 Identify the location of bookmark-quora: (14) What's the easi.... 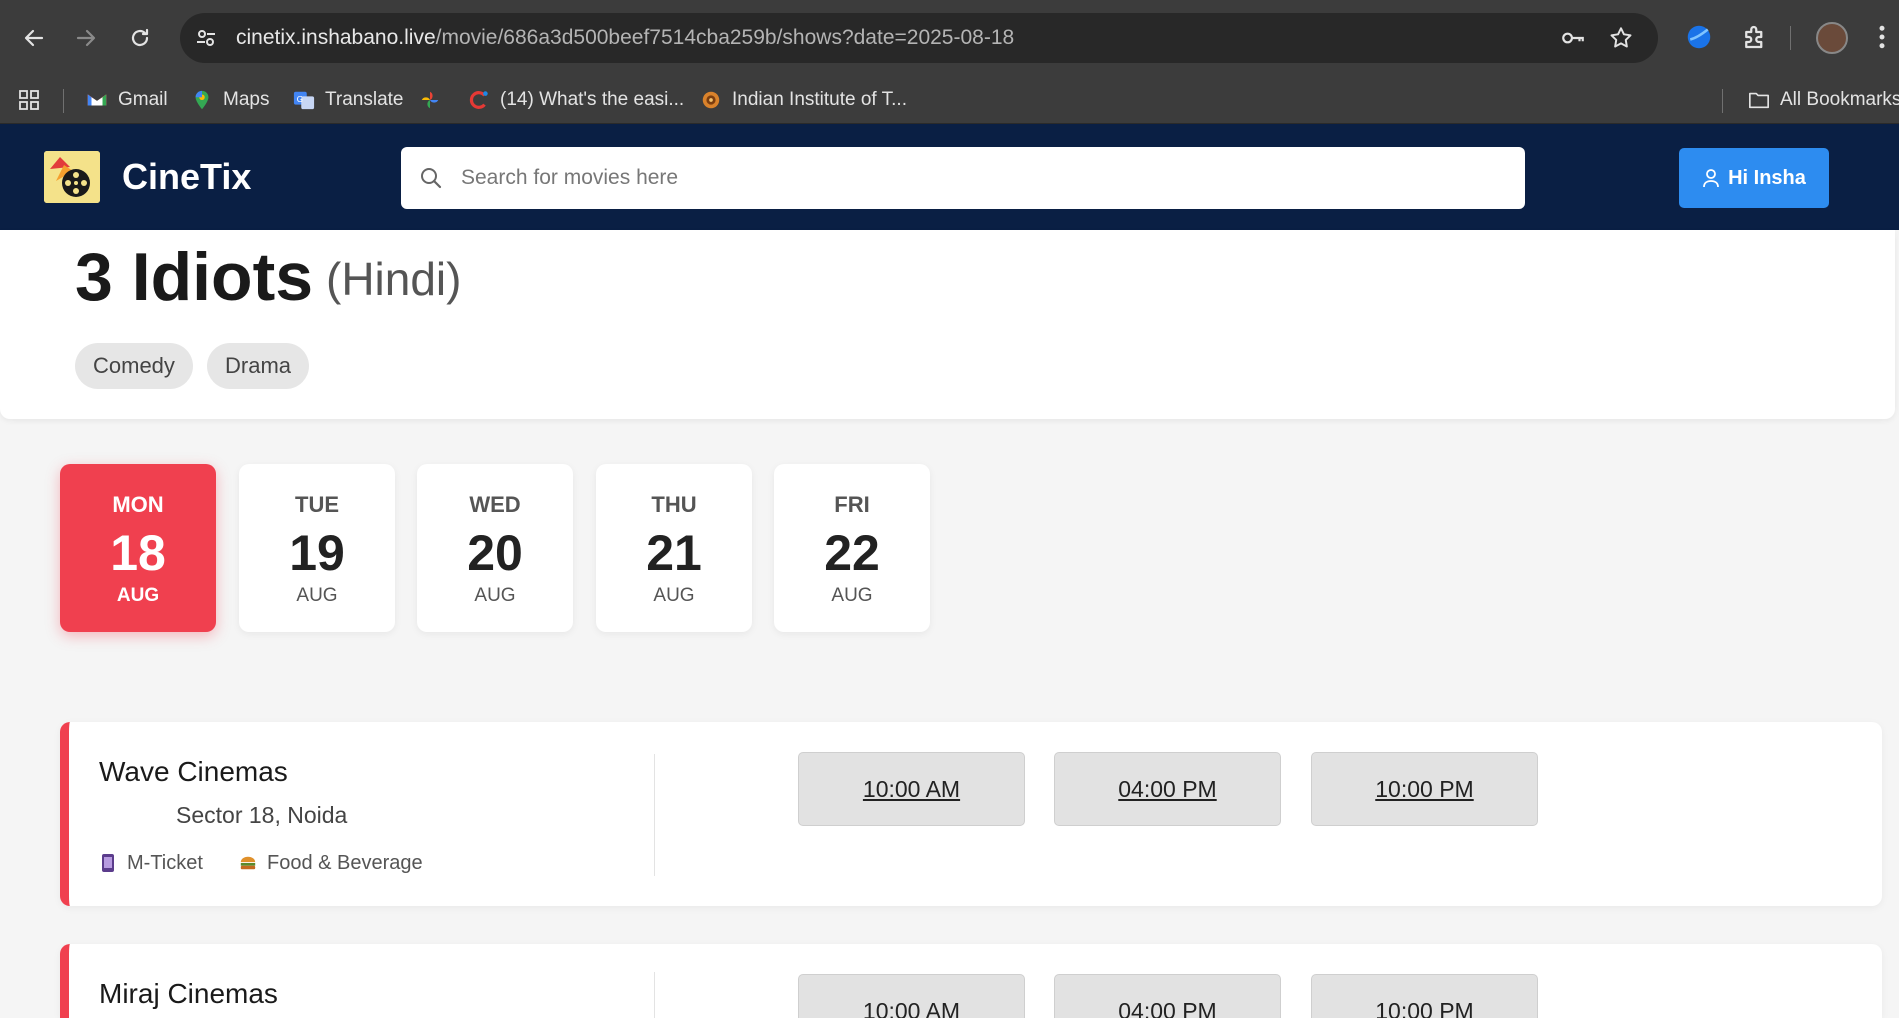
(576, 100).